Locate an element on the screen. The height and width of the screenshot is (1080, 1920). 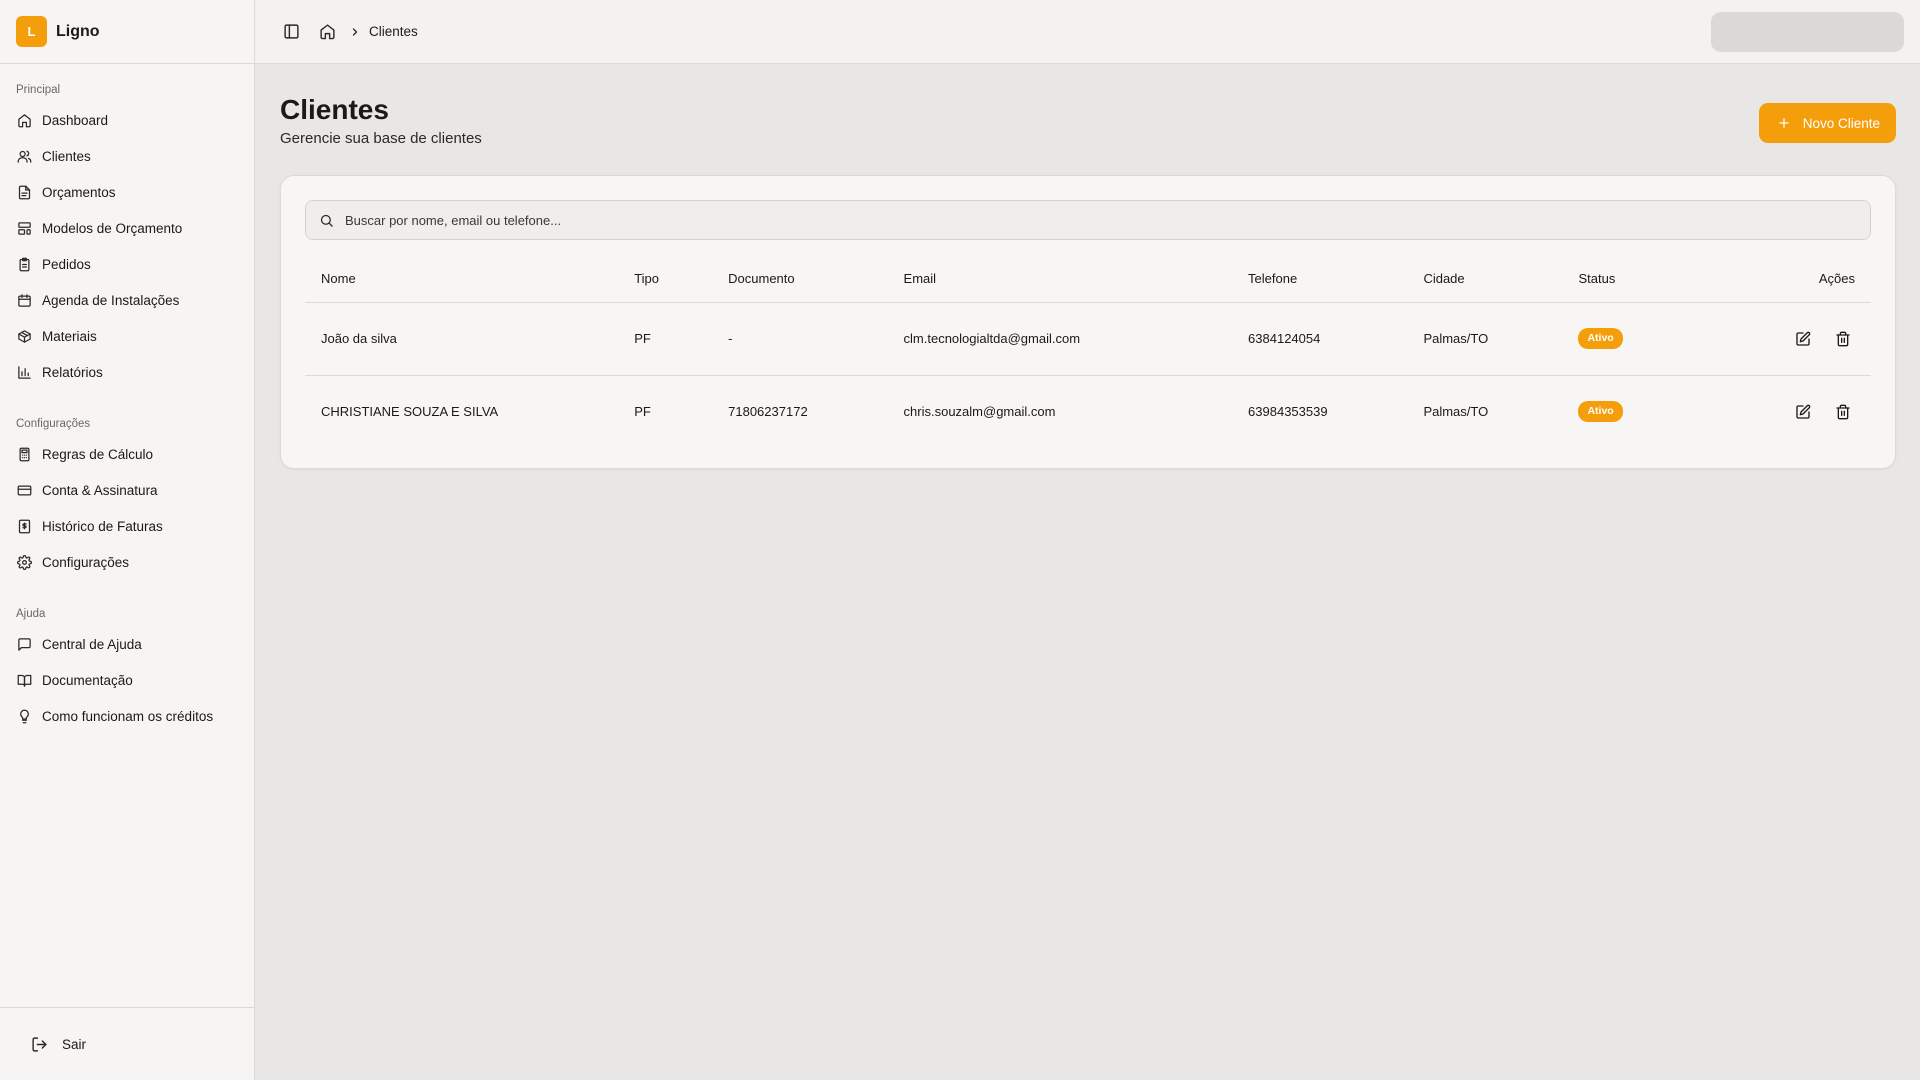
calculator-icon is located at coordinates (24, 454).